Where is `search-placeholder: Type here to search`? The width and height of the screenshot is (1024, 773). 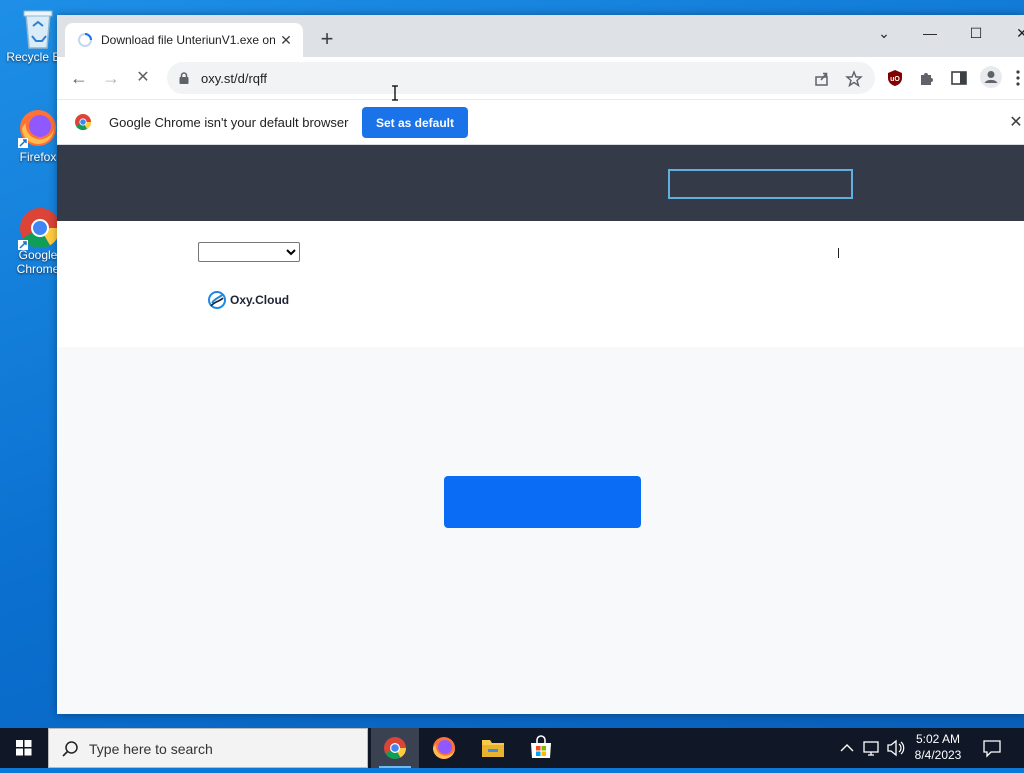
search-placeholder: Type here to search is located at coordinates (151, 749).